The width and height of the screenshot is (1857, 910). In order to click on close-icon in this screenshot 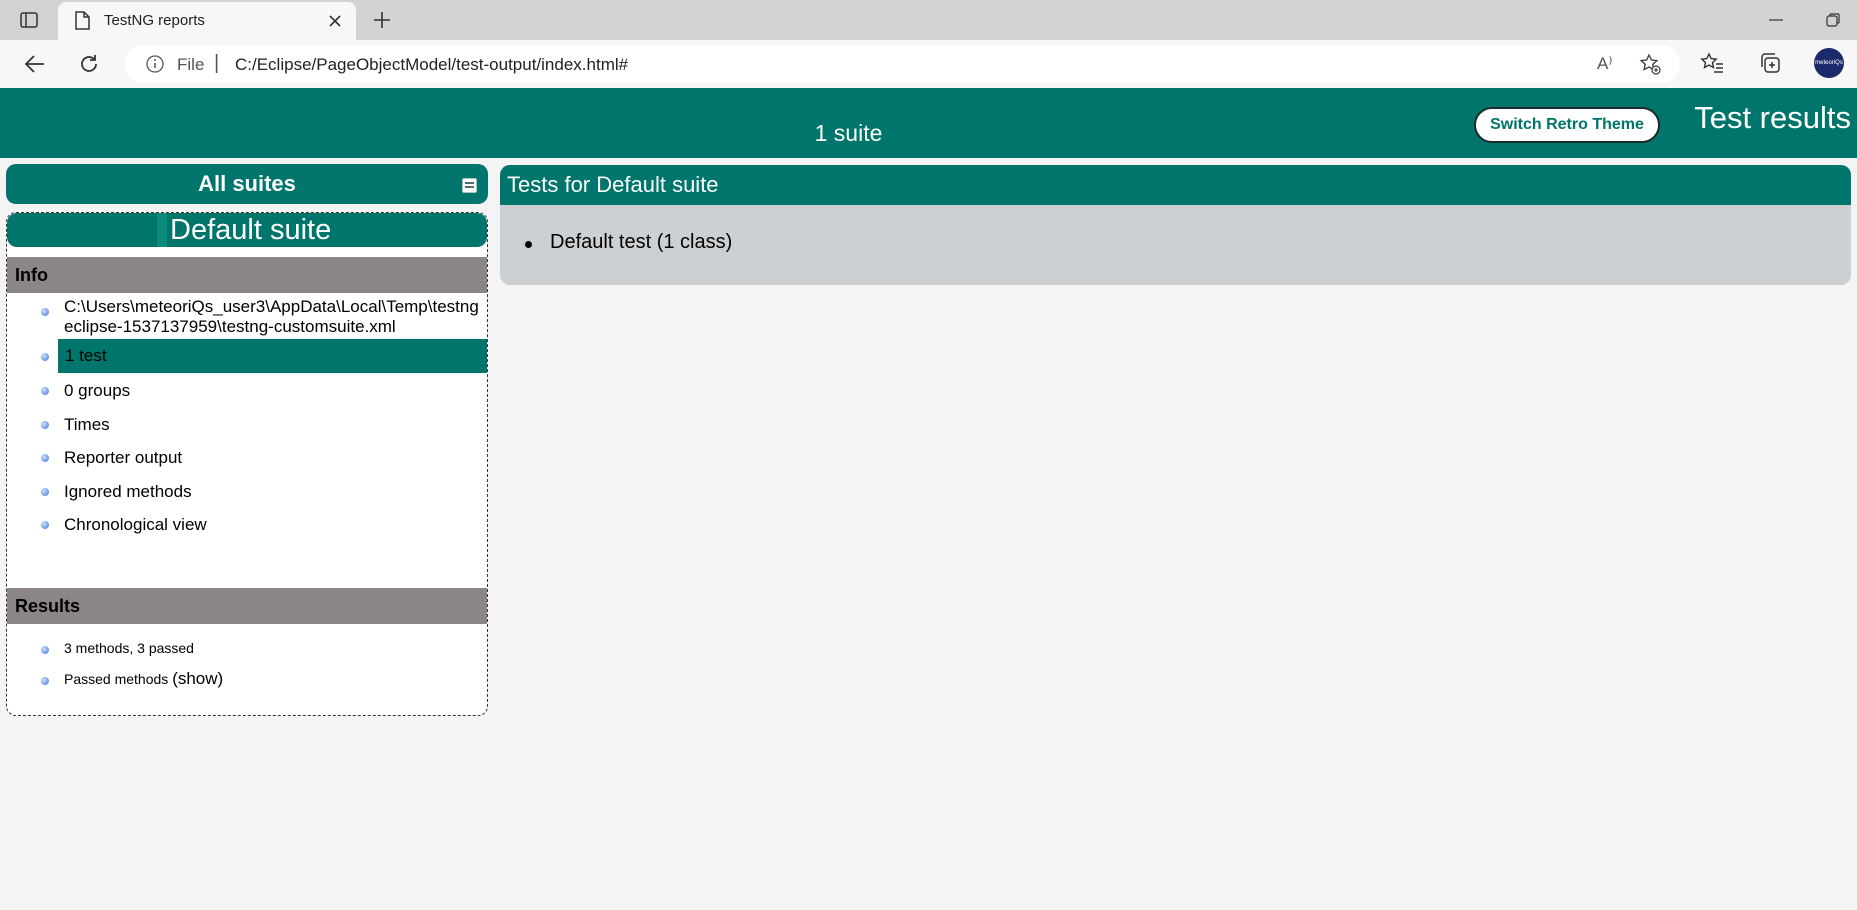, I will do `click(335, 21)`.